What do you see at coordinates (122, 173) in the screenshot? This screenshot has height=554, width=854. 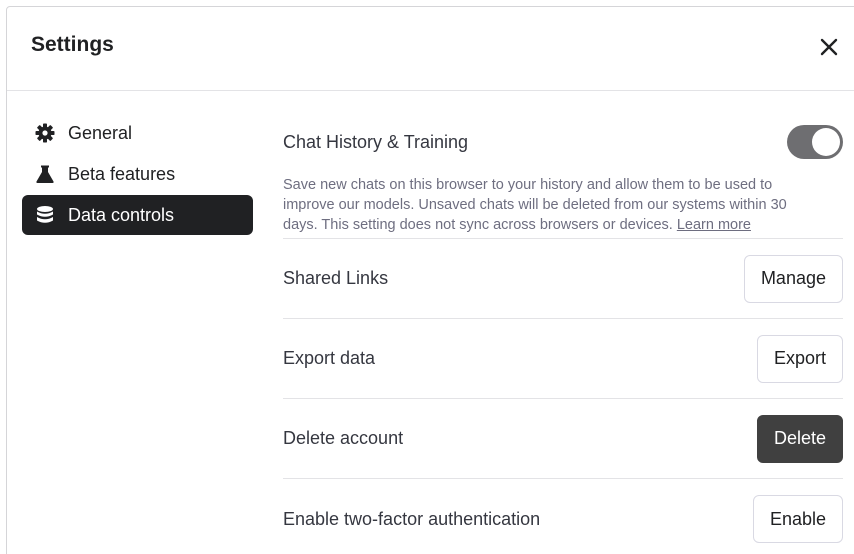 I see `sidebar-item-label: Beta features` at bounding box center [122, 173].